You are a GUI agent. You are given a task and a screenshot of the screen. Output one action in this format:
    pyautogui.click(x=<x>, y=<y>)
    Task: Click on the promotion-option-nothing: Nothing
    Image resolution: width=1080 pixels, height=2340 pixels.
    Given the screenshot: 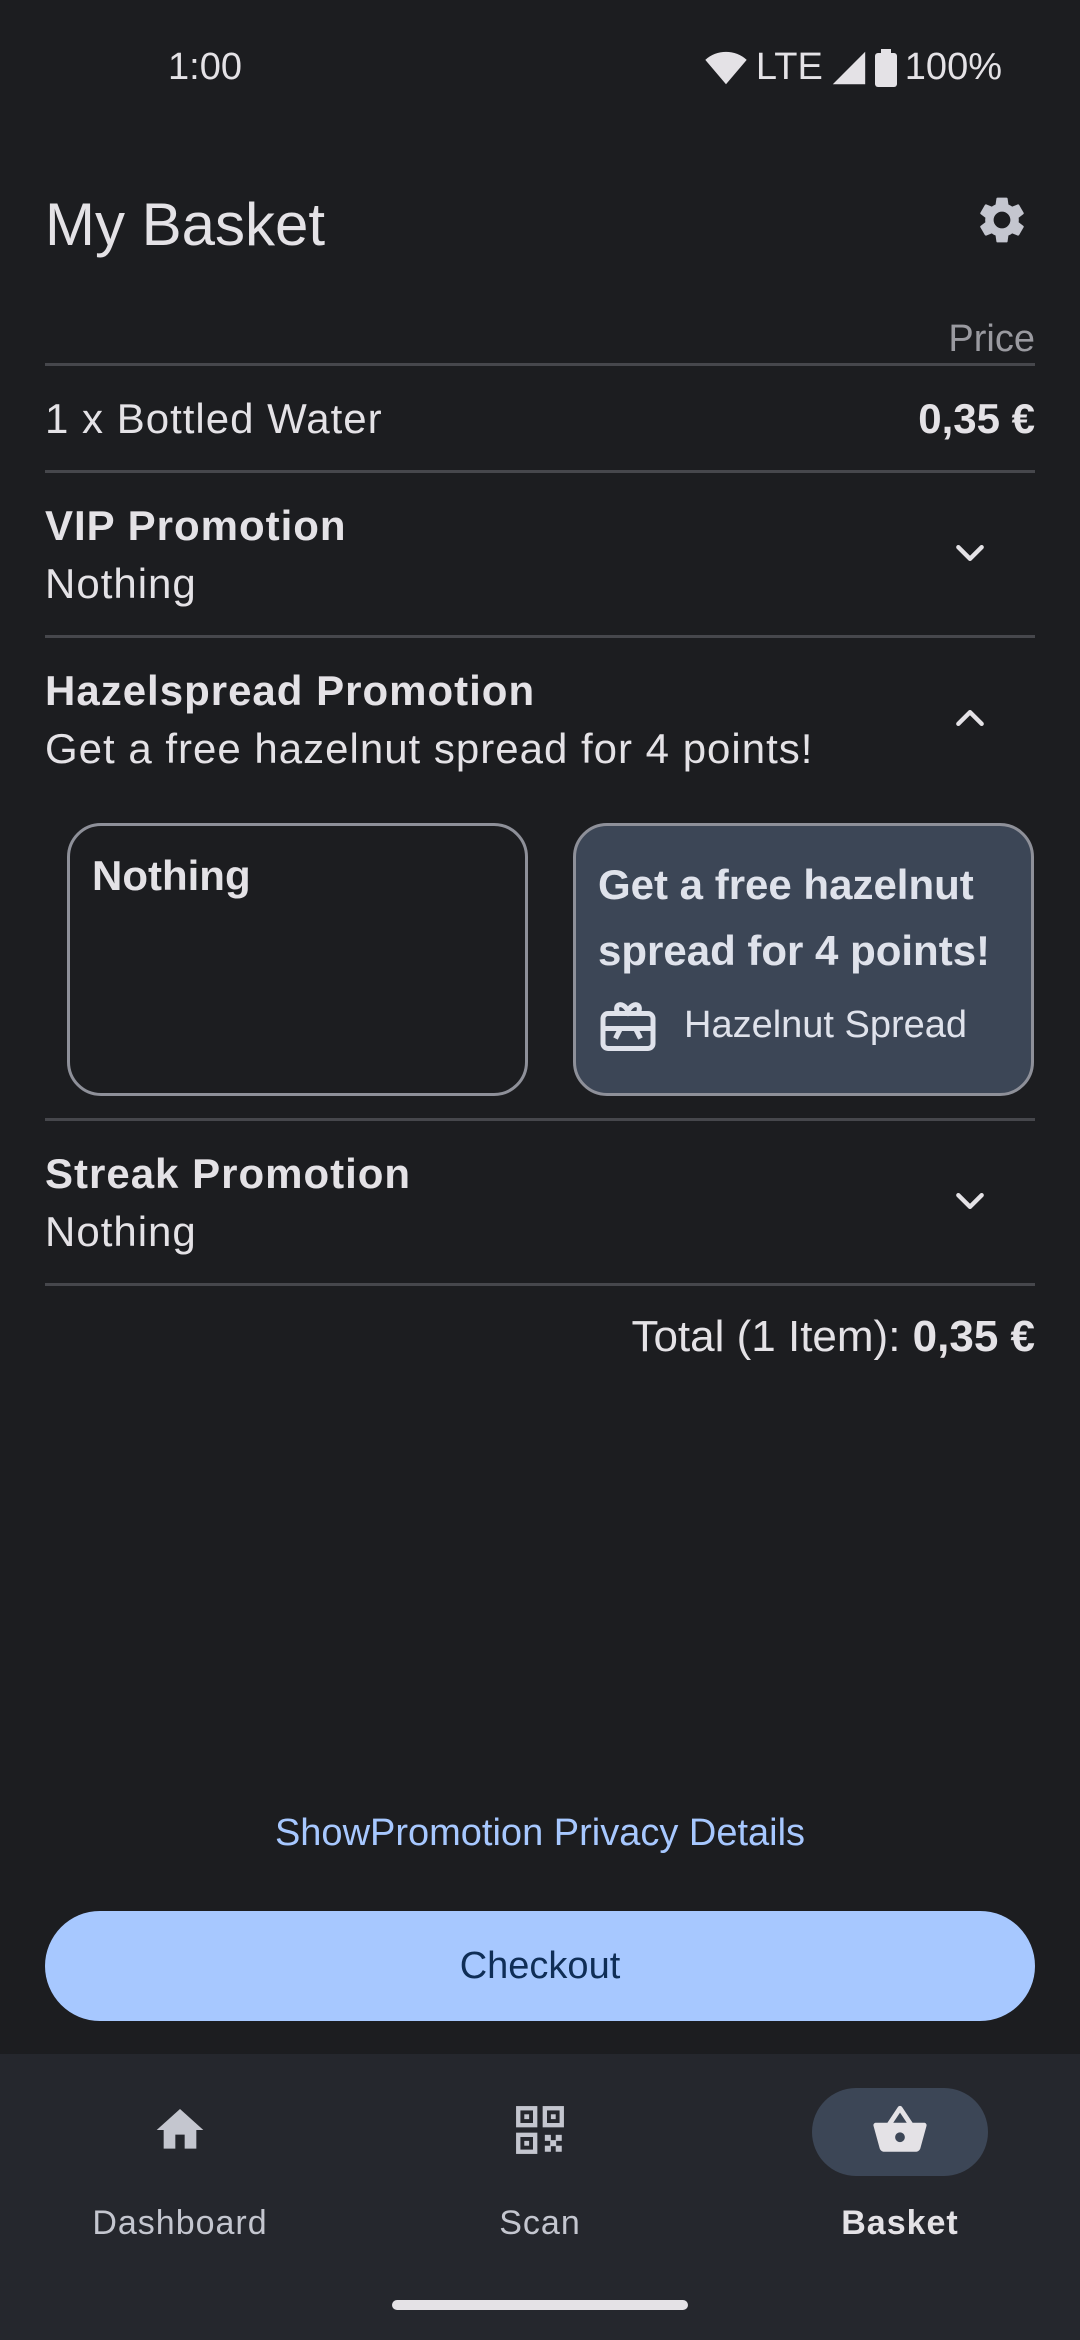 What is the action you would take?
    pyautogui.click(x=297, y=959)
    